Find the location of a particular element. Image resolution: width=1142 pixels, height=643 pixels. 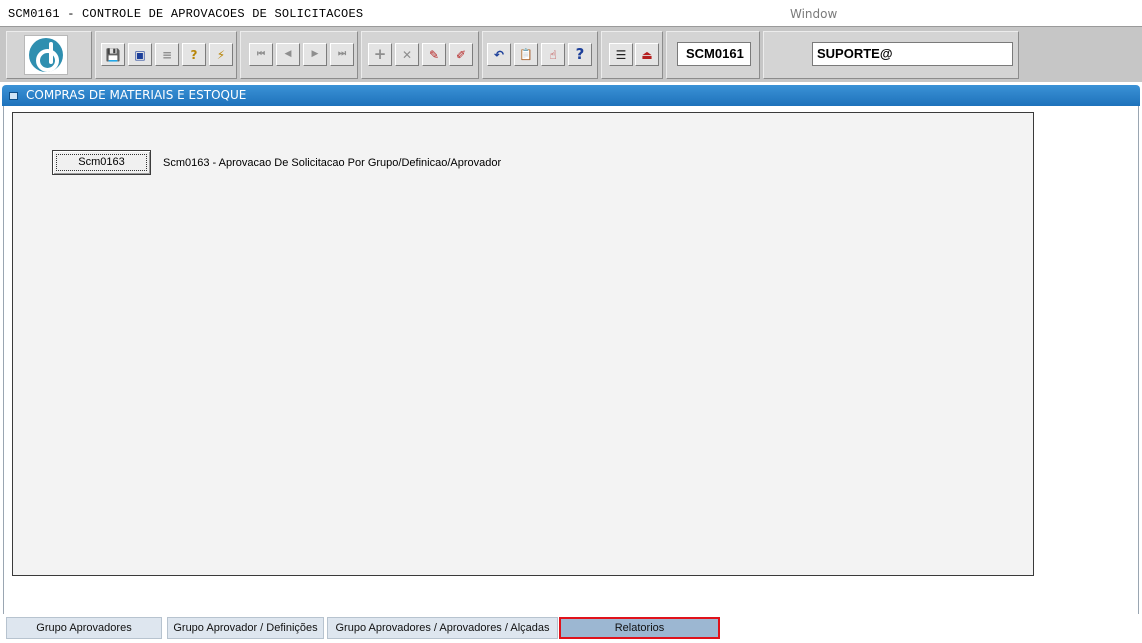

section-title: COMPRAS DE MATERIAIS E ESTOQUE is located at coordinates (136, 95).